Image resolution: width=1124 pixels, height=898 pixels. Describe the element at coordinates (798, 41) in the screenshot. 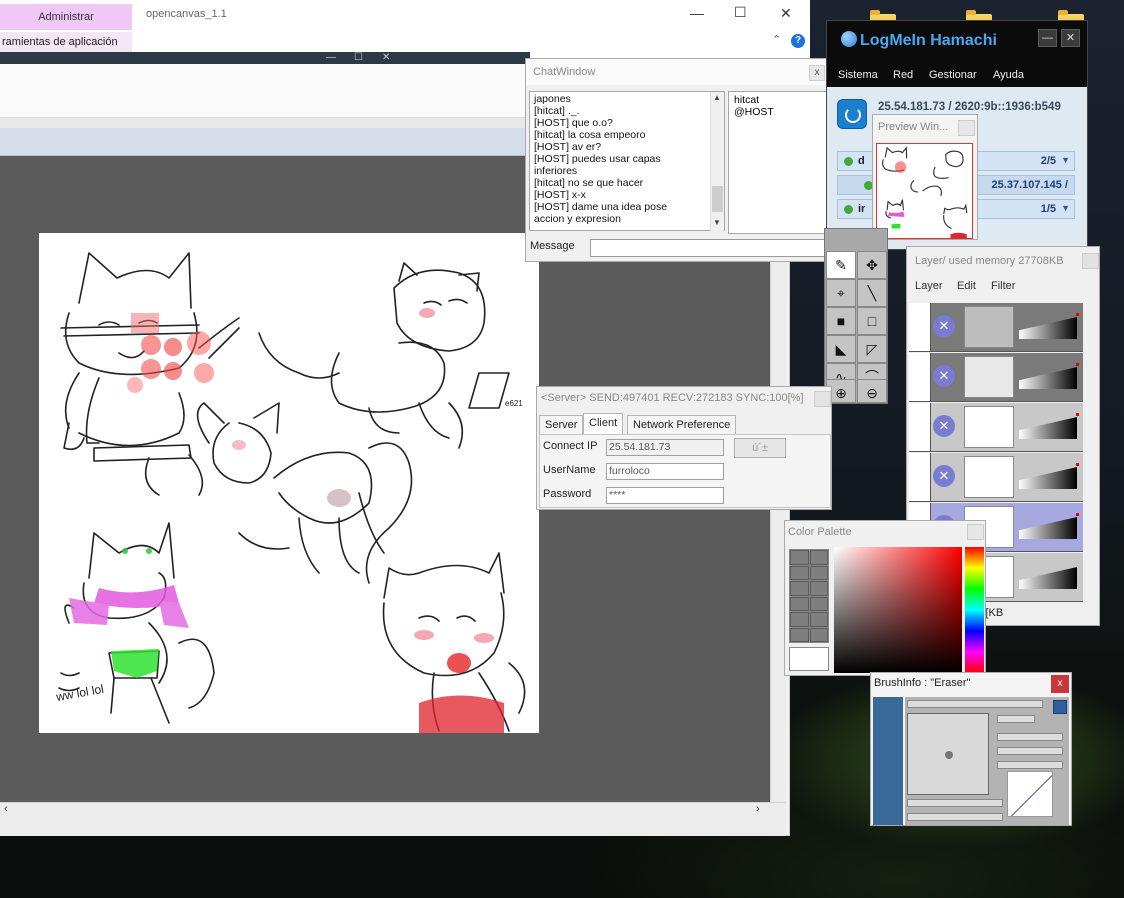

I see `help-icon: ?` at that location.